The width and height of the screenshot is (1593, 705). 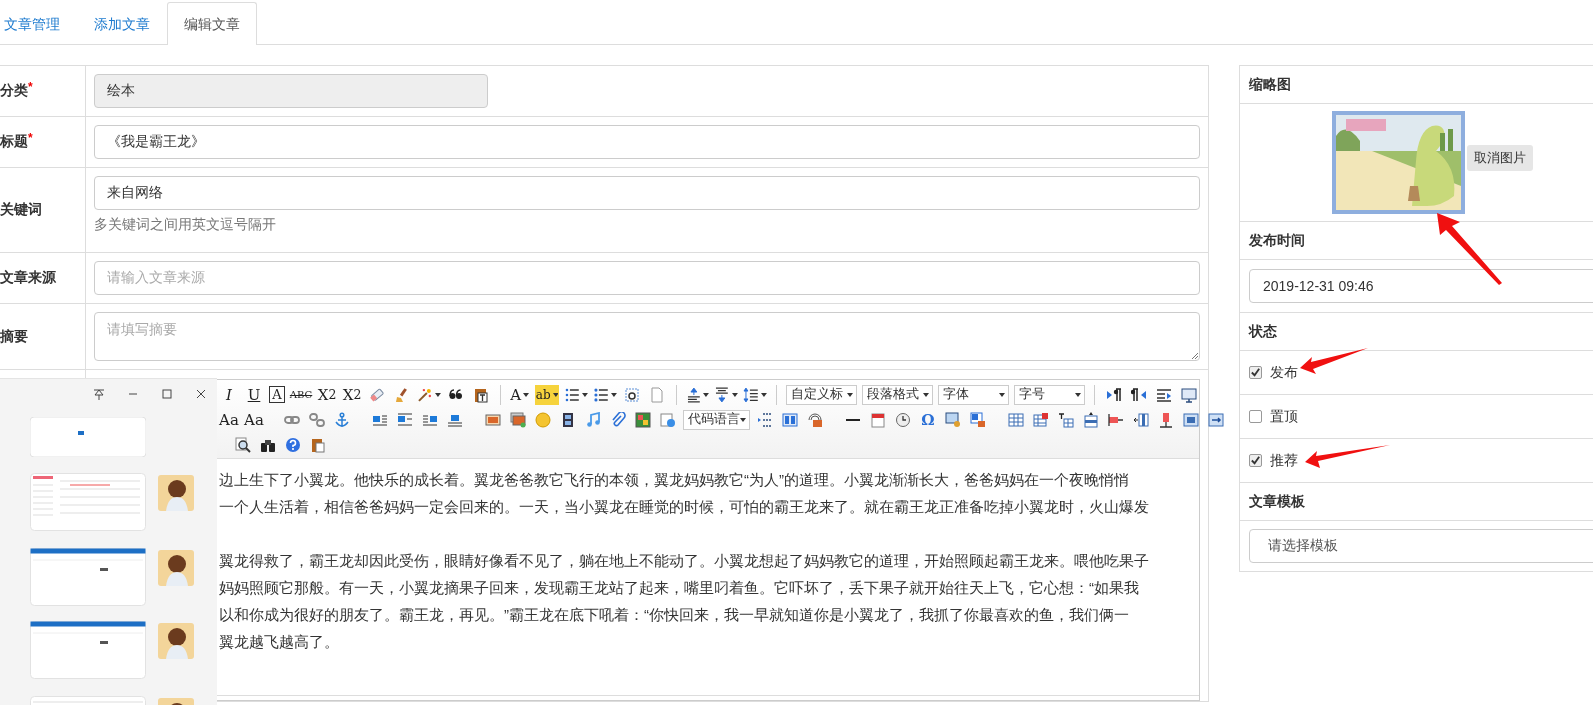 What do you see at coordinates (1066, 419) in the screenshot?
I see `table-caption-icon` at bounding box center [1066, 419].